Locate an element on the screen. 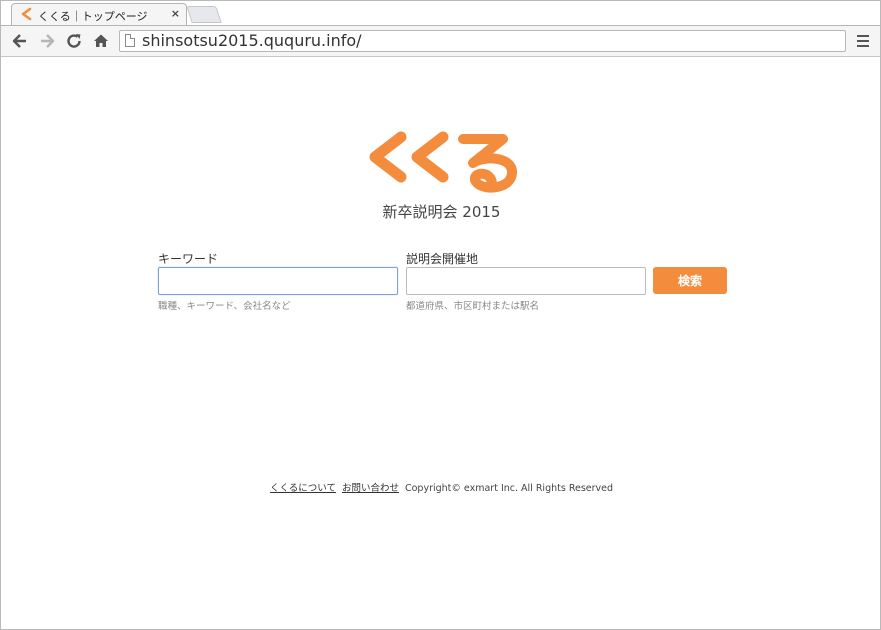  url-text: shinsotsu2015.ququru.info/ is located at coordinates (252, 40).